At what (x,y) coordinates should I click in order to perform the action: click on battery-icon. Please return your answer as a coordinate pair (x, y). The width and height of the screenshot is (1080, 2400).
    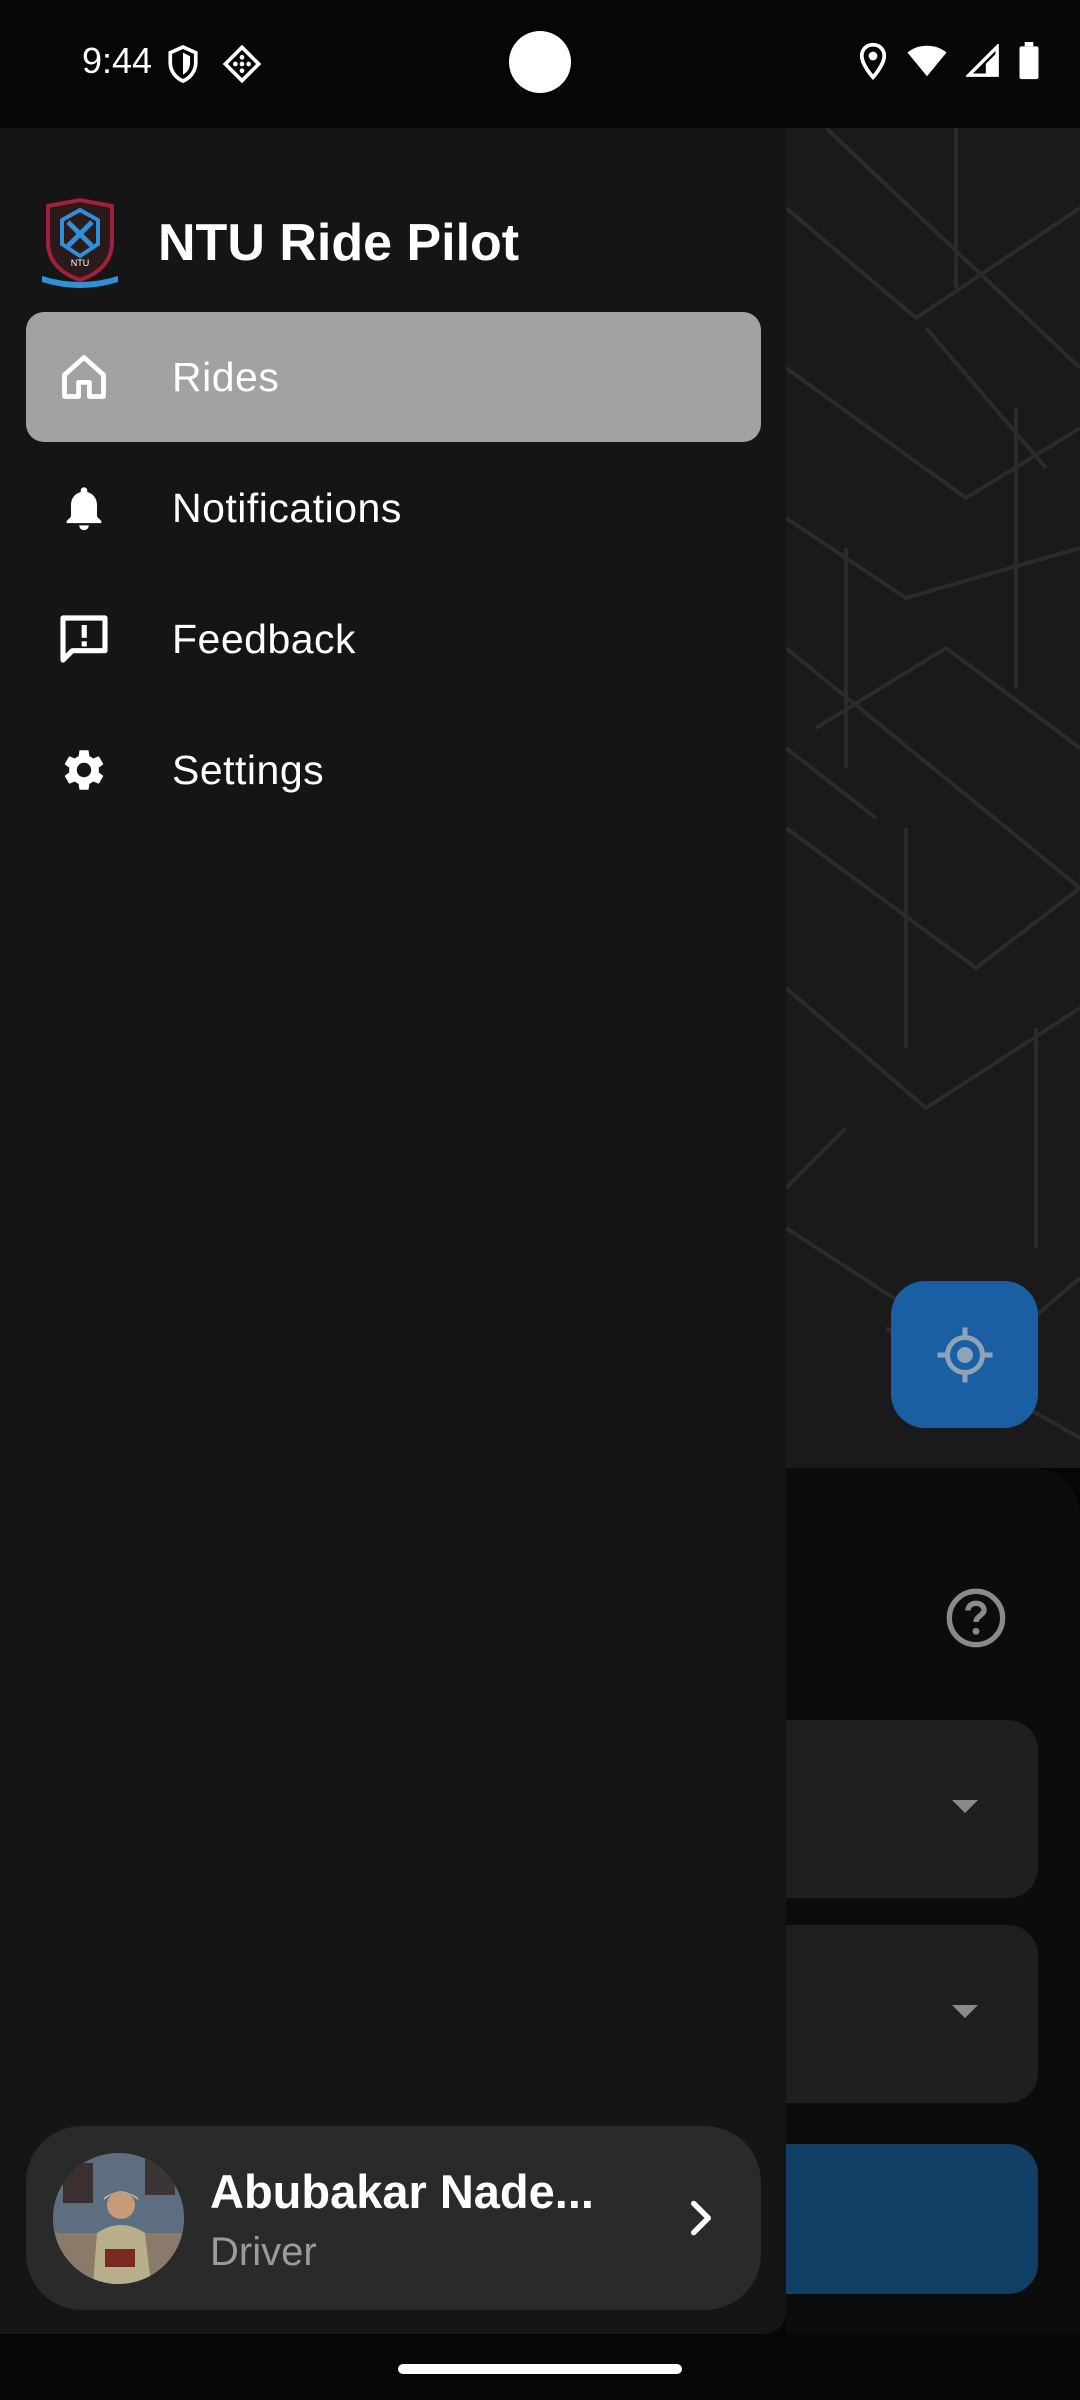
    Looking at the image, I should click on (1029, 61).